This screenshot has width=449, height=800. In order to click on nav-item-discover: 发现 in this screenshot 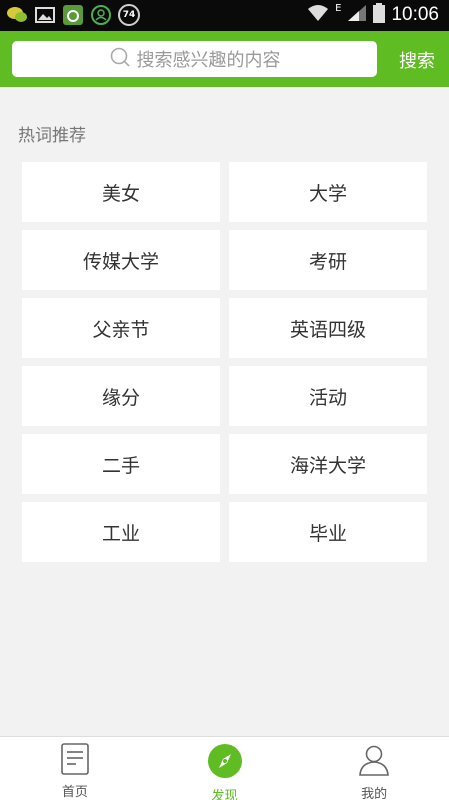, I will do `click(225, 768)`.